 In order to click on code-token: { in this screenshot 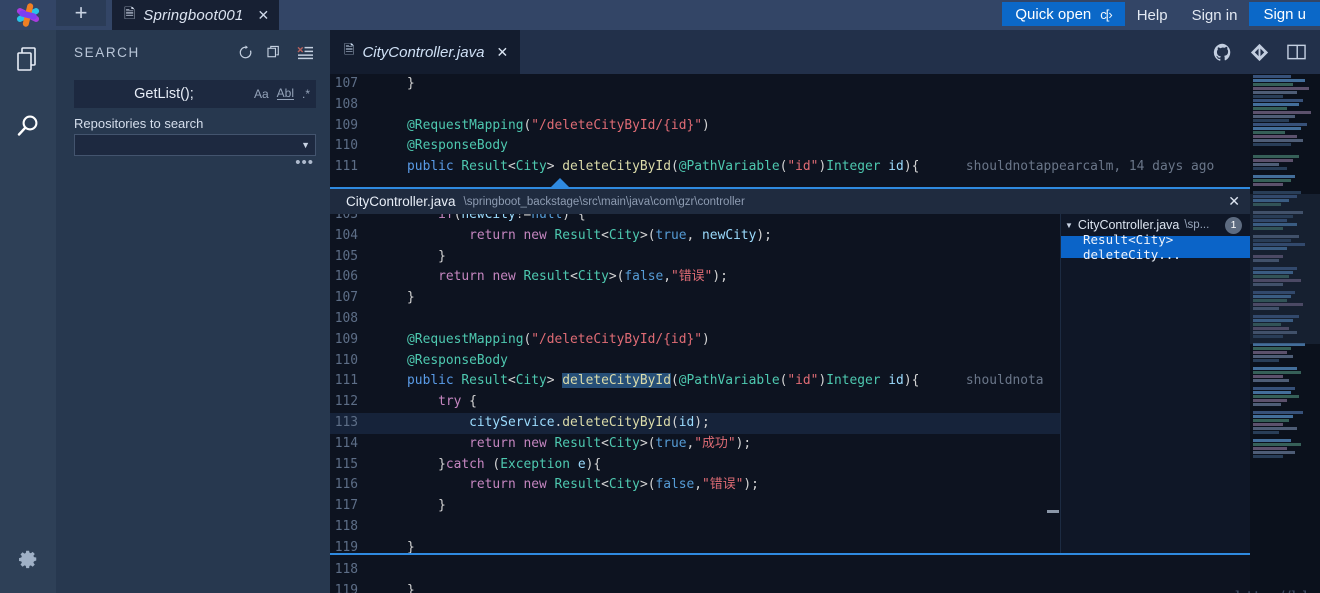, I will do `click(469, 402)`.